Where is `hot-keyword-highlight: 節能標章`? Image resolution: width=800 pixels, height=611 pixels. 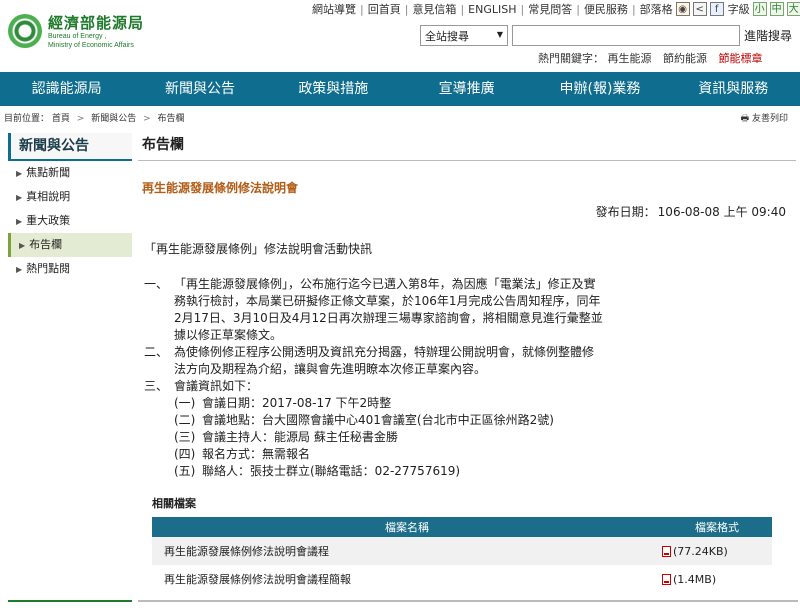
hot-keyword-highlight: 節能標章 is located at coordinates (741, 58).